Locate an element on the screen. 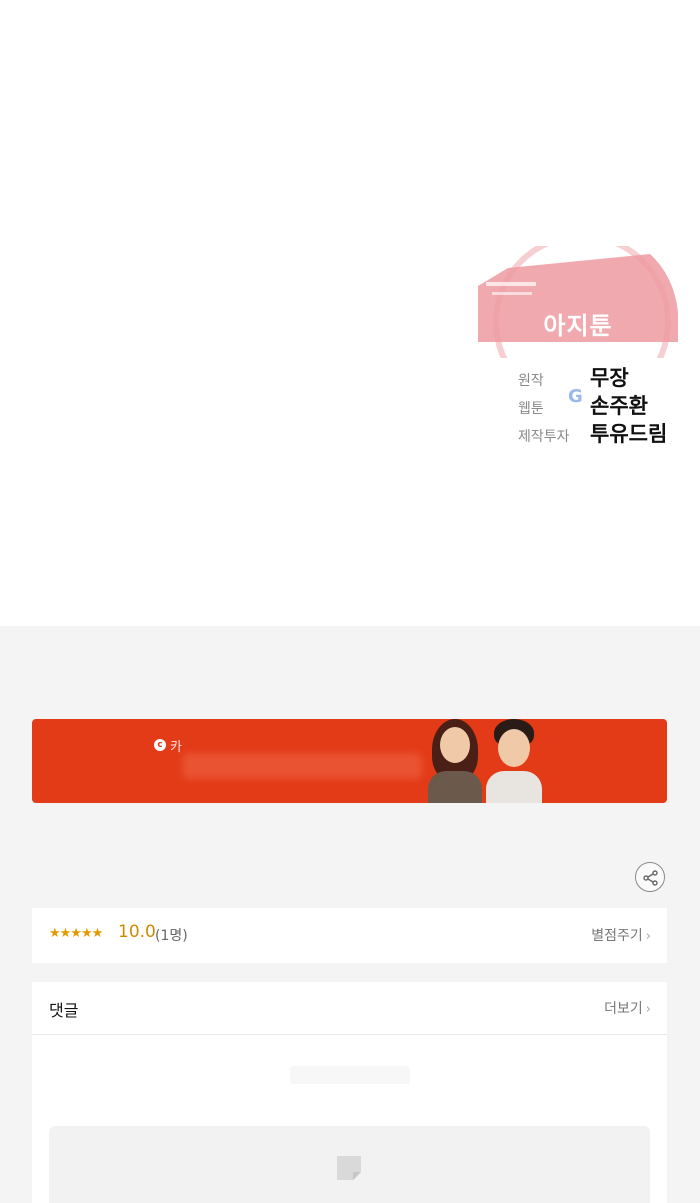  credit-row-webtoon: 웹툰 손주환 is located at coordinates (601, 404).